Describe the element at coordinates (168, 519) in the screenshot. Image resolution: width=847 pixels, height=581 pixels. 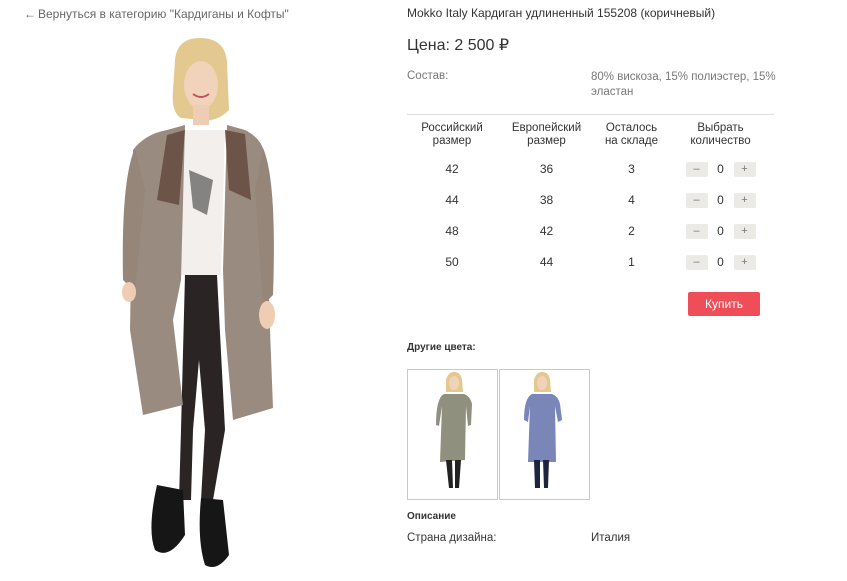
I see `left-shoe` at that location.